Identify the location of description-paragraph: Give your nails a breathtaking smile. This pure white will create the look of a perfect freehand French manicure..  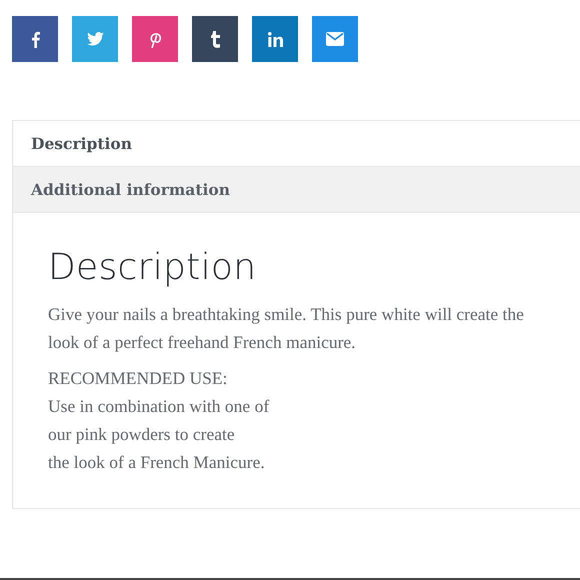
(286, 328).